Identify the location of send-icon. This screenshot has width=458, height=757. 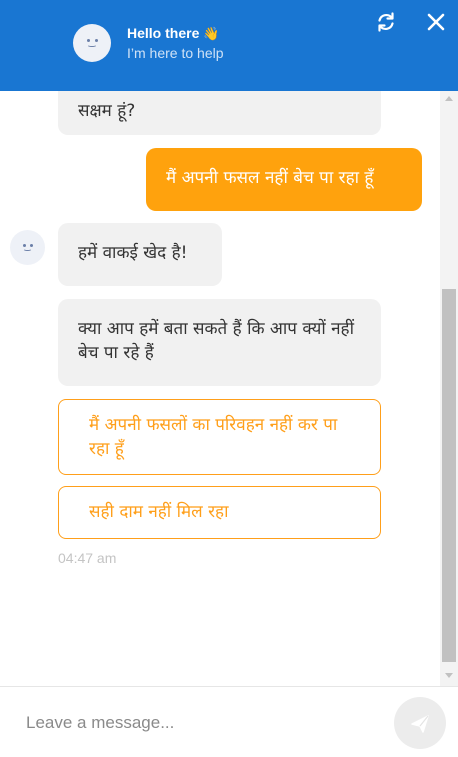
(420, 724).